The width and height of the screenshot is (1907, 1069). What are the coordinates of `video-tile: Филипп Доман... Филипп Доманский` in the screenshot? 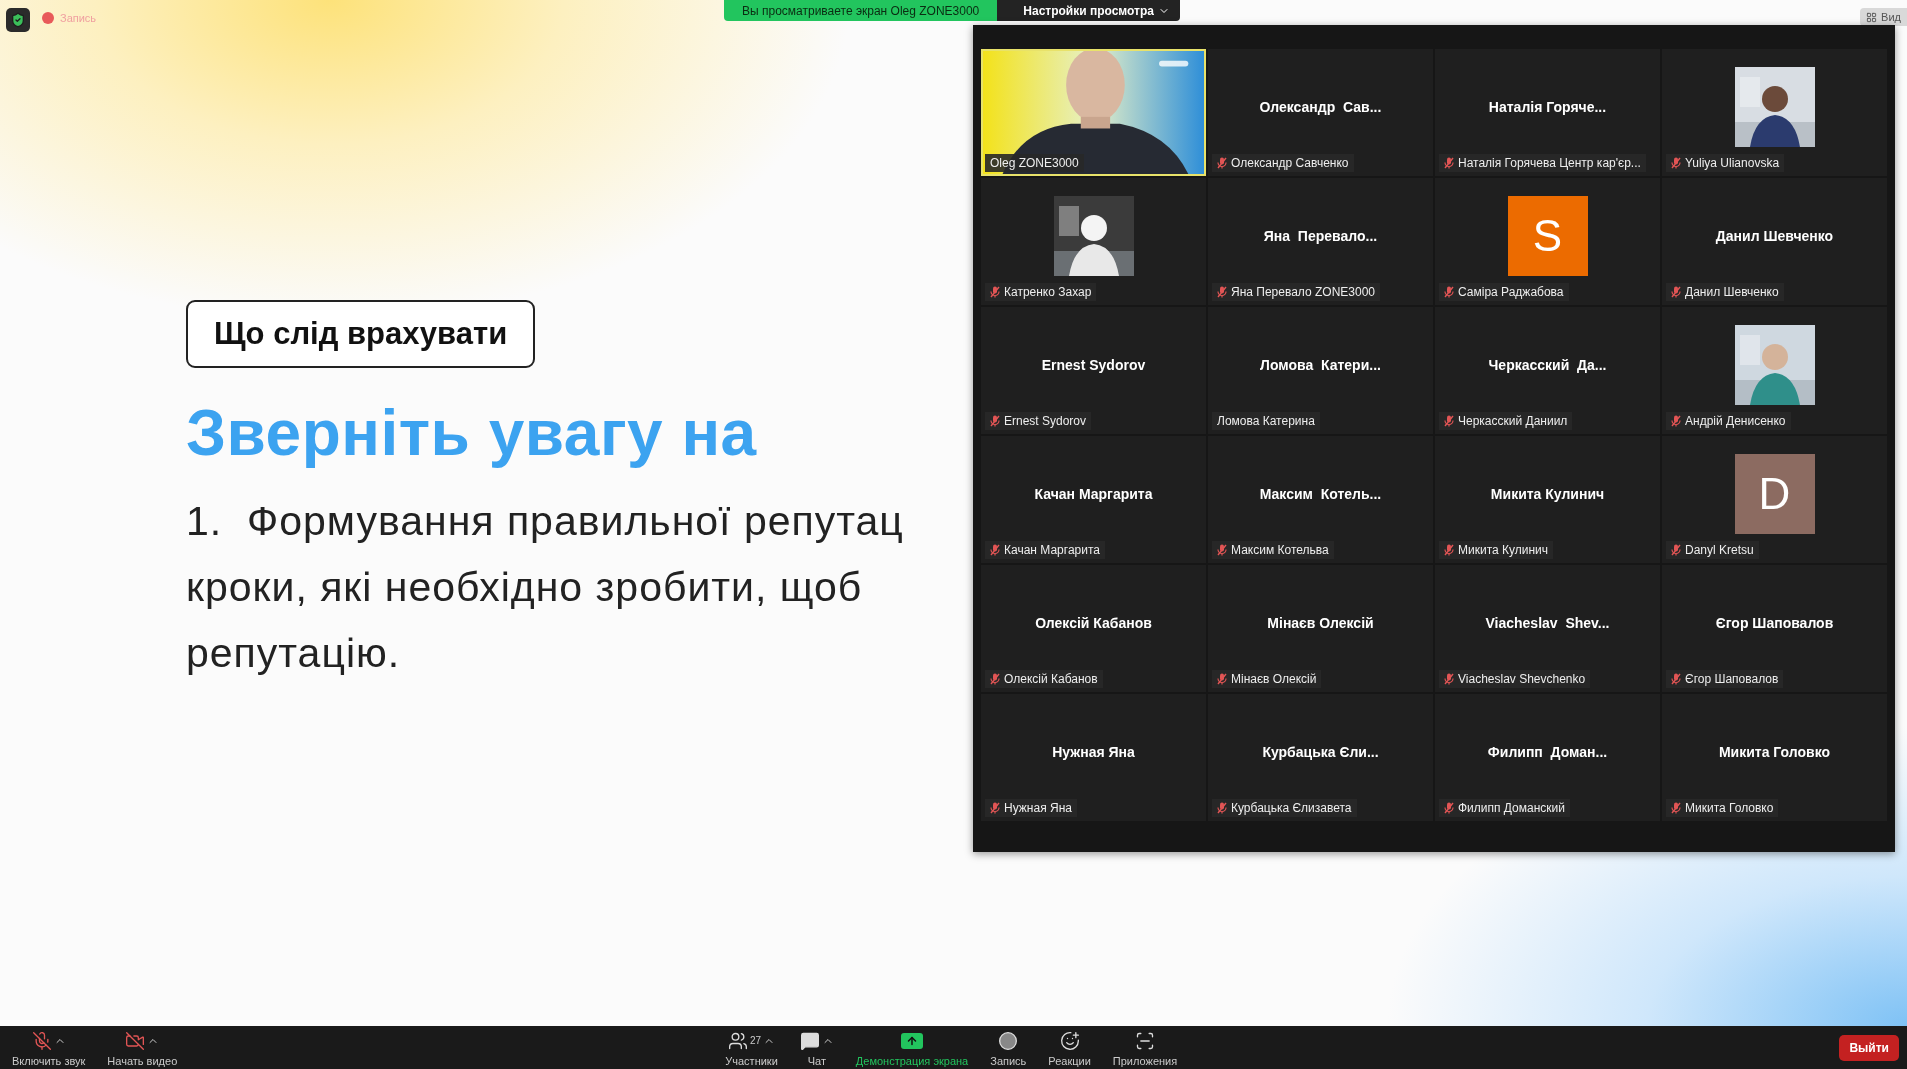 It's located at (1547, 757).